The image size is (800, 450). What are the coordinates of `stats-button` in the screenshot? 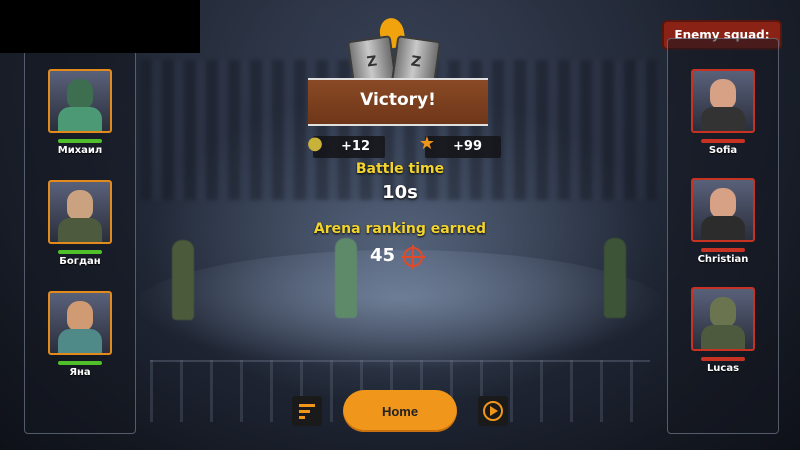 It's located at (307, 411).